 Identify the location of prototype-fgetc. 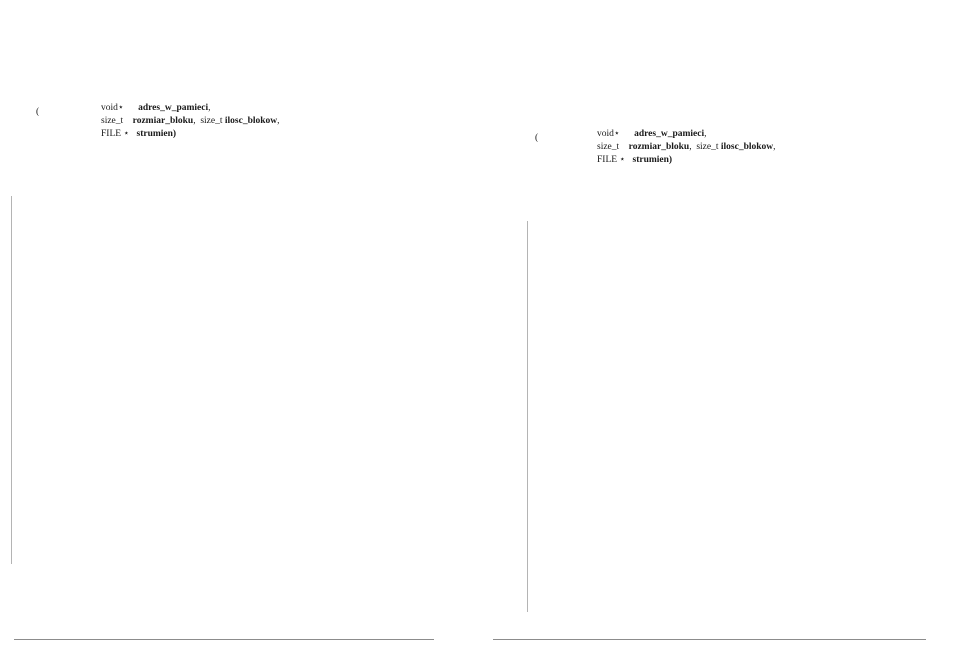
(564, 40).